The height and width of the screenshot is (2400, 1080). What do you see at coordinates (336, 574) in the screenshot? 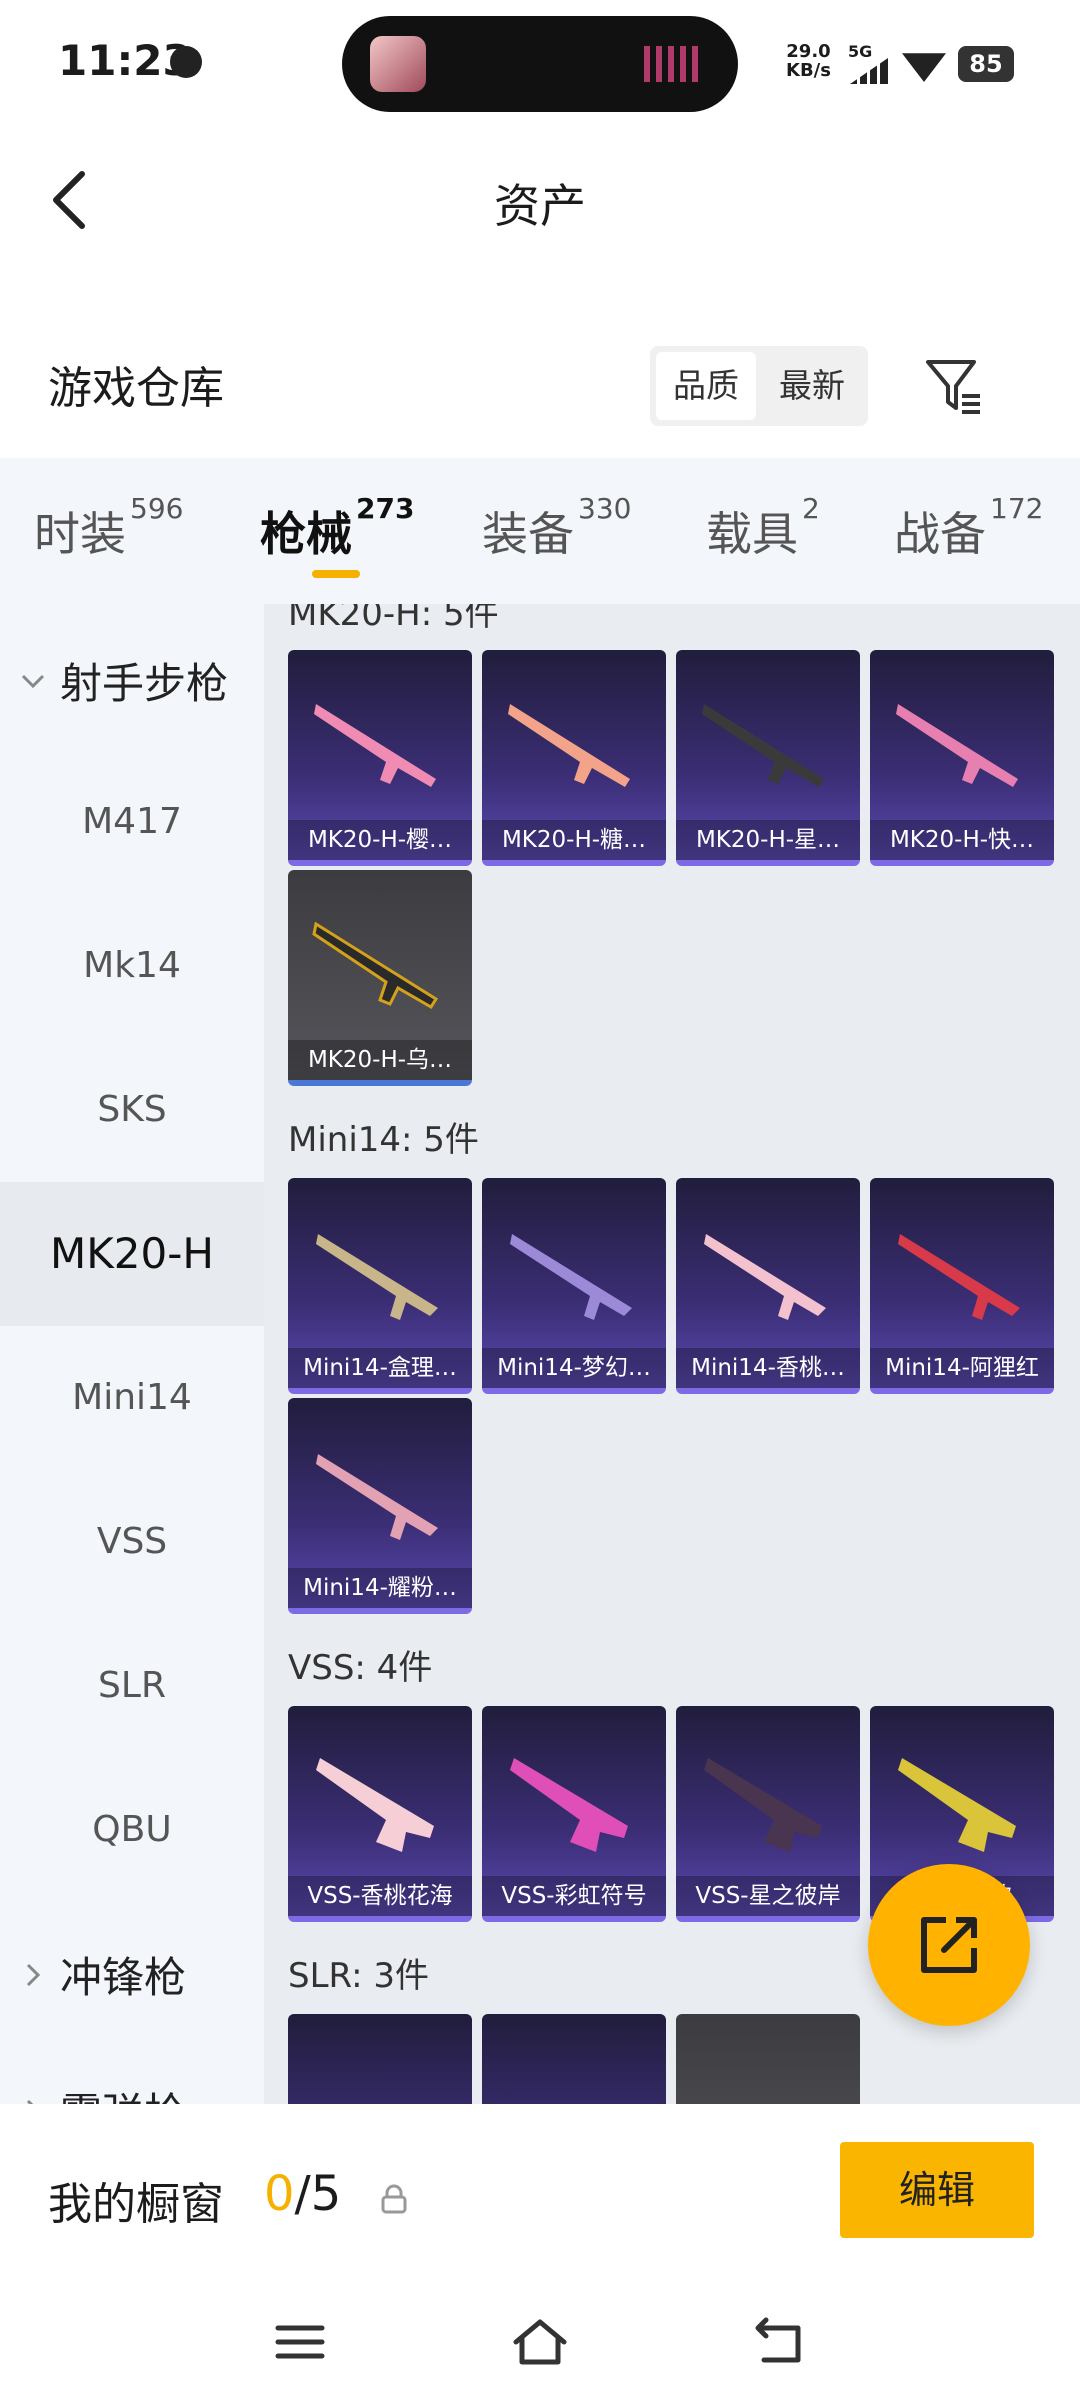
I see `active-tab-indicator` at bounding box center [336, 574].